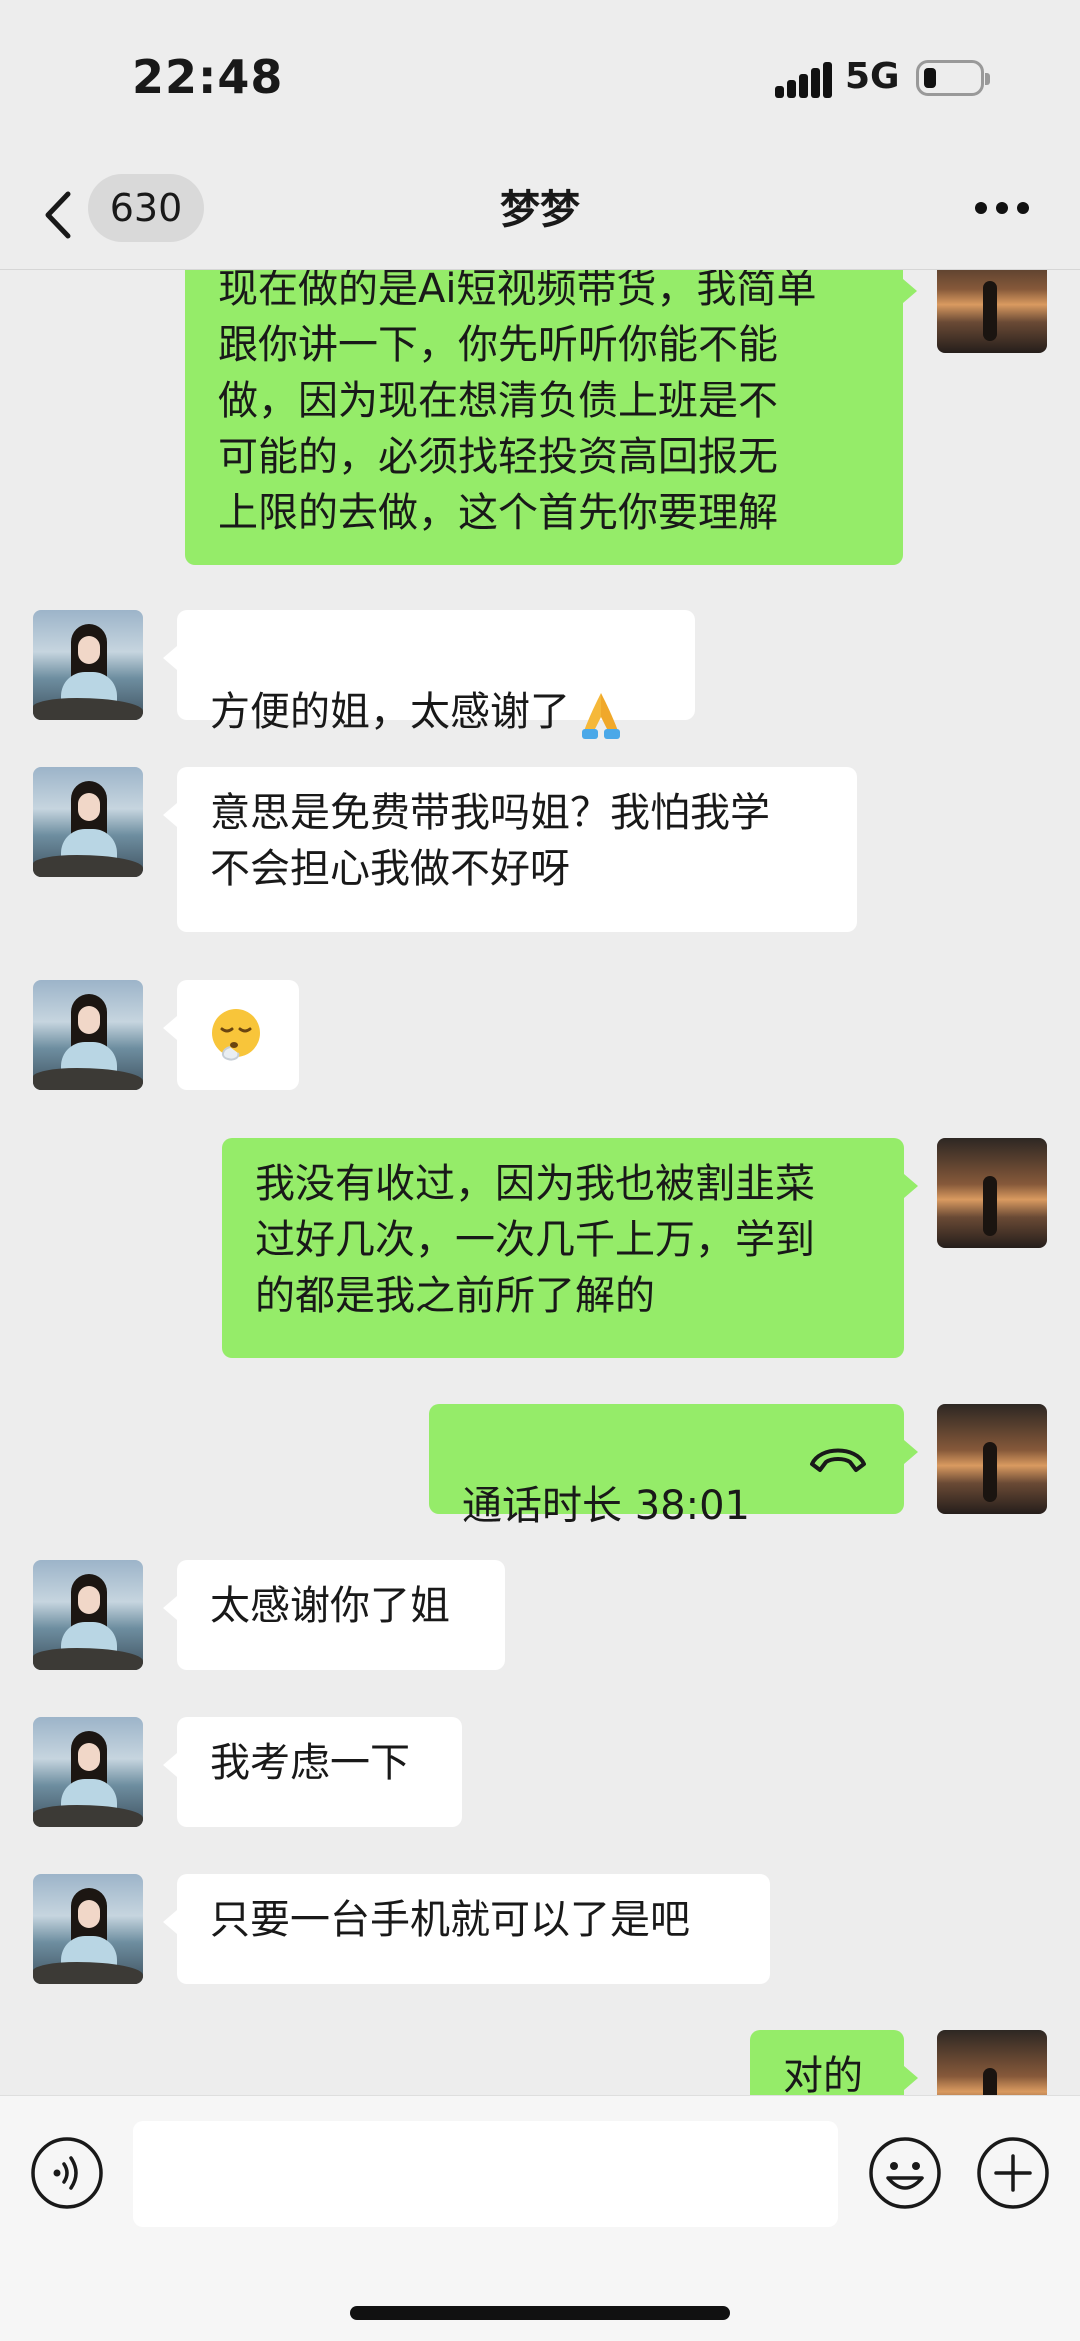 The height and width of the screenshot is (2341, 1080). Describe the element at coordinates (312, 1772) in the screenshot. I see `message-bubble-in: 我考虑一下` at that location.